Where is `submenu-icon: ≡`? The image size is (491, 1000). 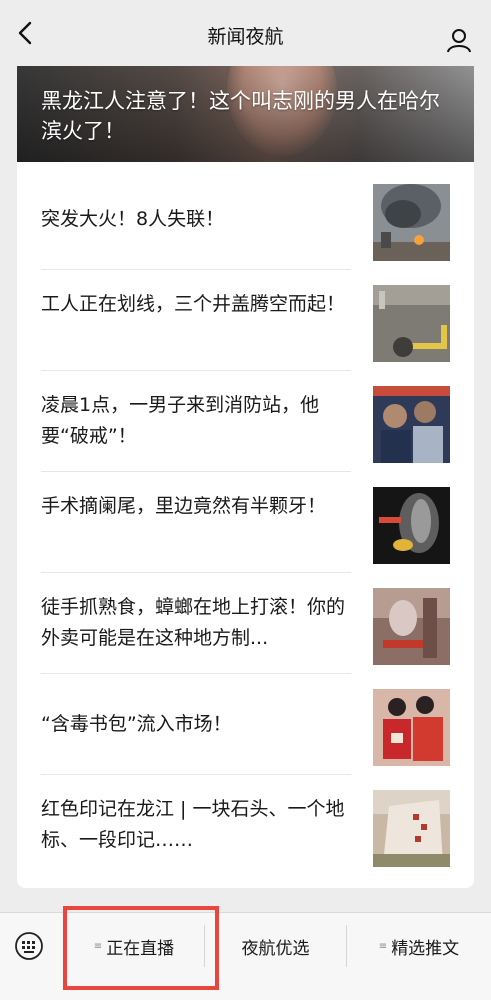
submenu-icon: ≡ is located at coordinates (383, 946).